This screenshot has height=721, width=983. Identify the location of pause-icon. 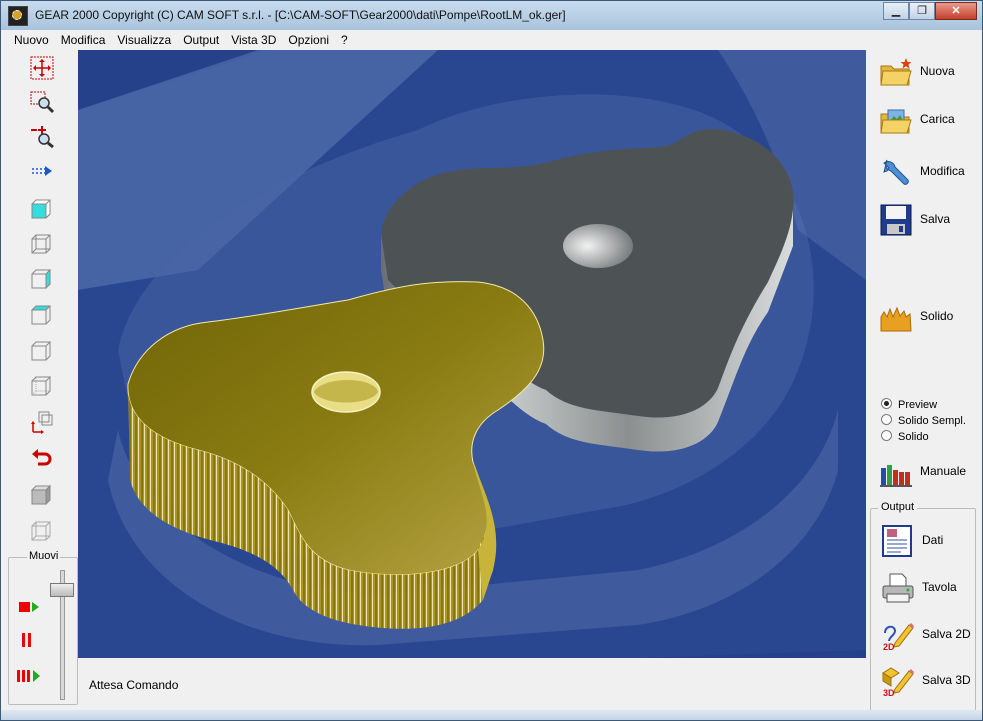
(30, 640).